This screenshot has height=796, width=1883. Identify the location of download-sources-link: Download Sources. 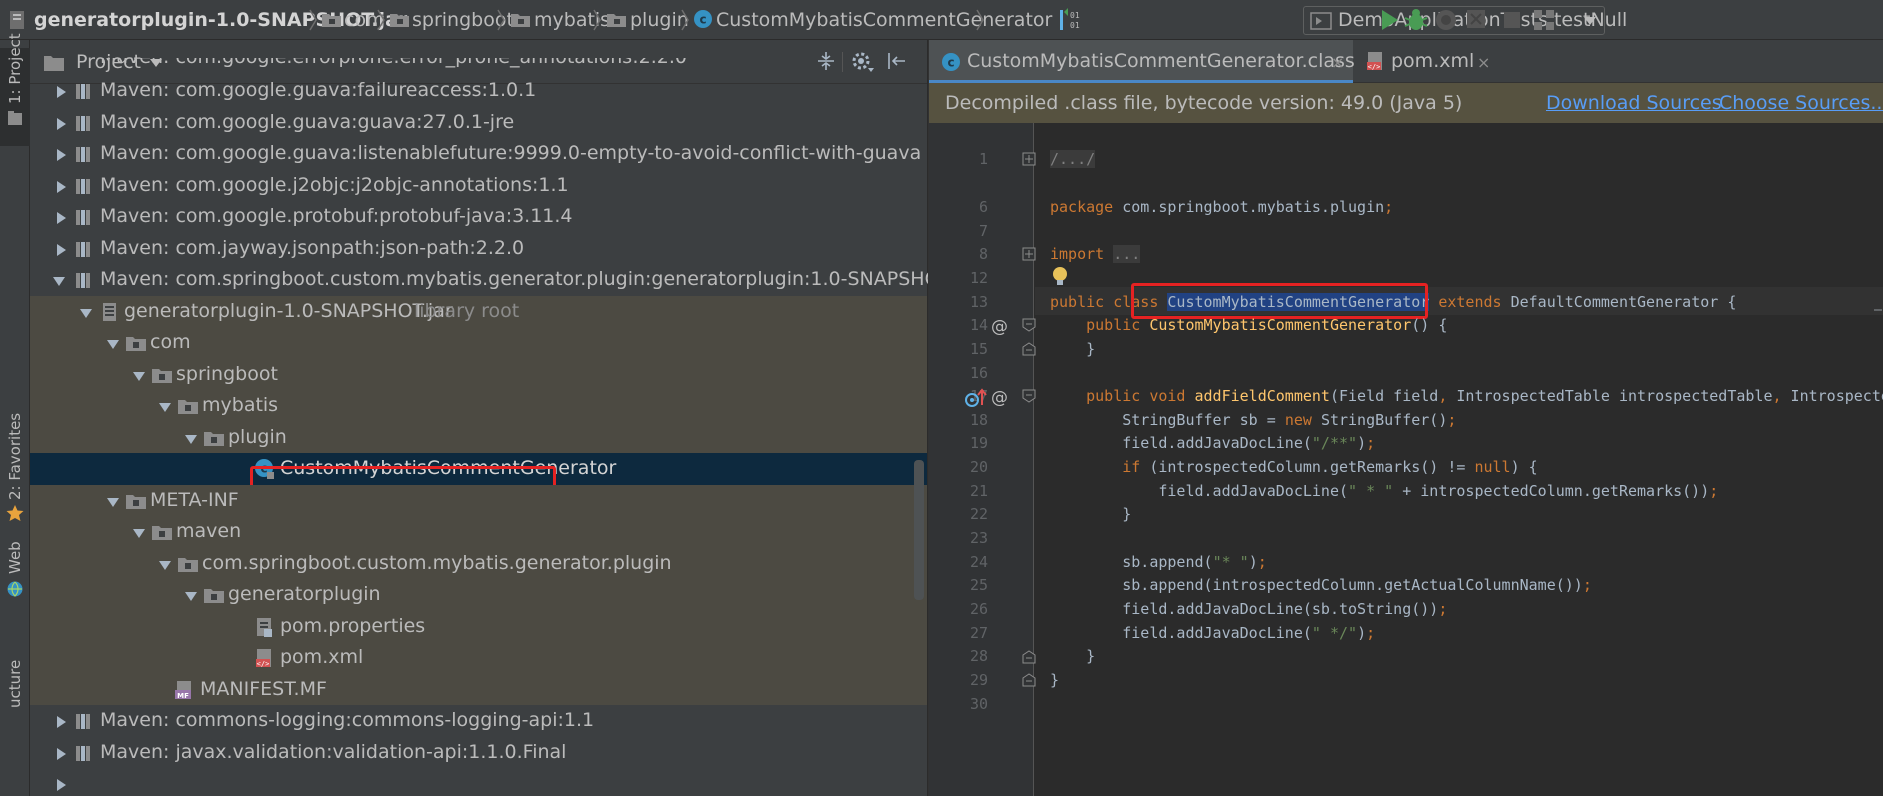
(1634, 103).